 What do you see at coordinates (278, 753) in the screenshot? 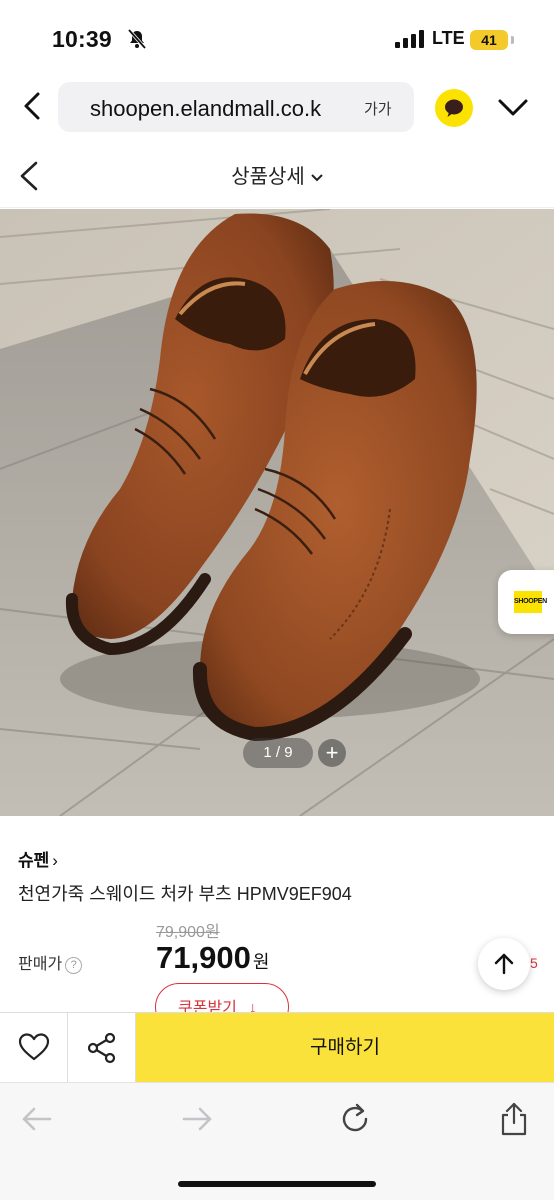
I see `image-pager: 1 / 9` at bounding box center [278, 753].